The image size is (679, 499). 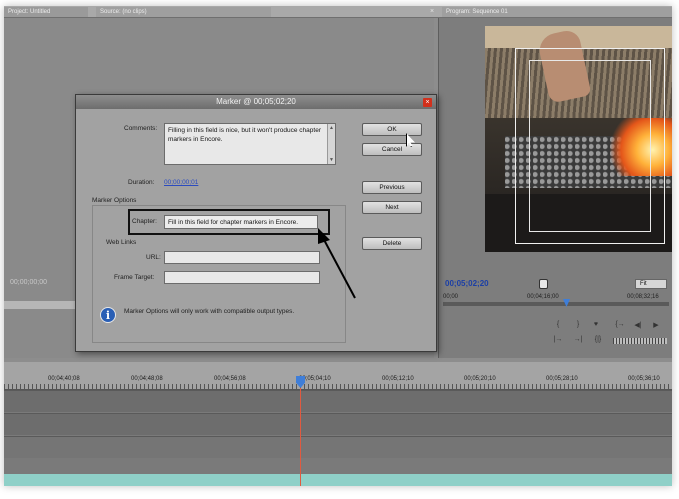 I want to click on url-field, so click(x=242, y=257).